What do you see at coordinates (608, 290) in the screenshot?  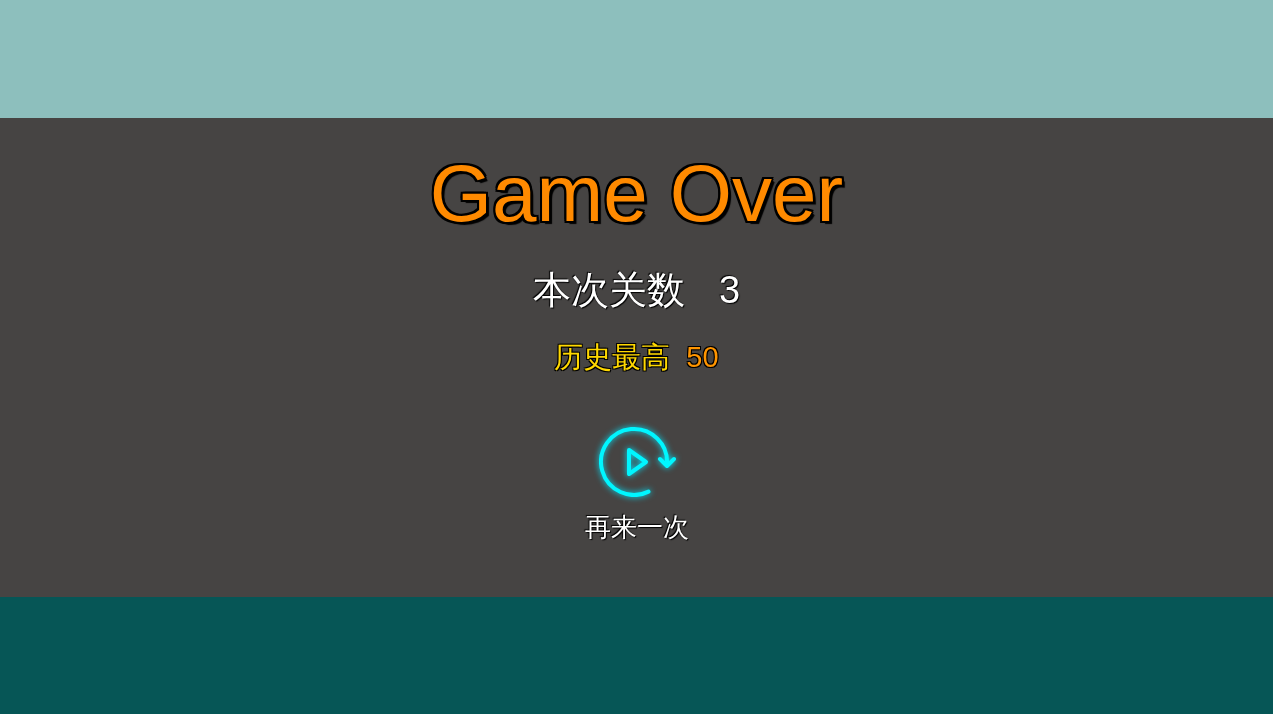 I see `level-label: 本次关数` at bounding box center [608, 290].